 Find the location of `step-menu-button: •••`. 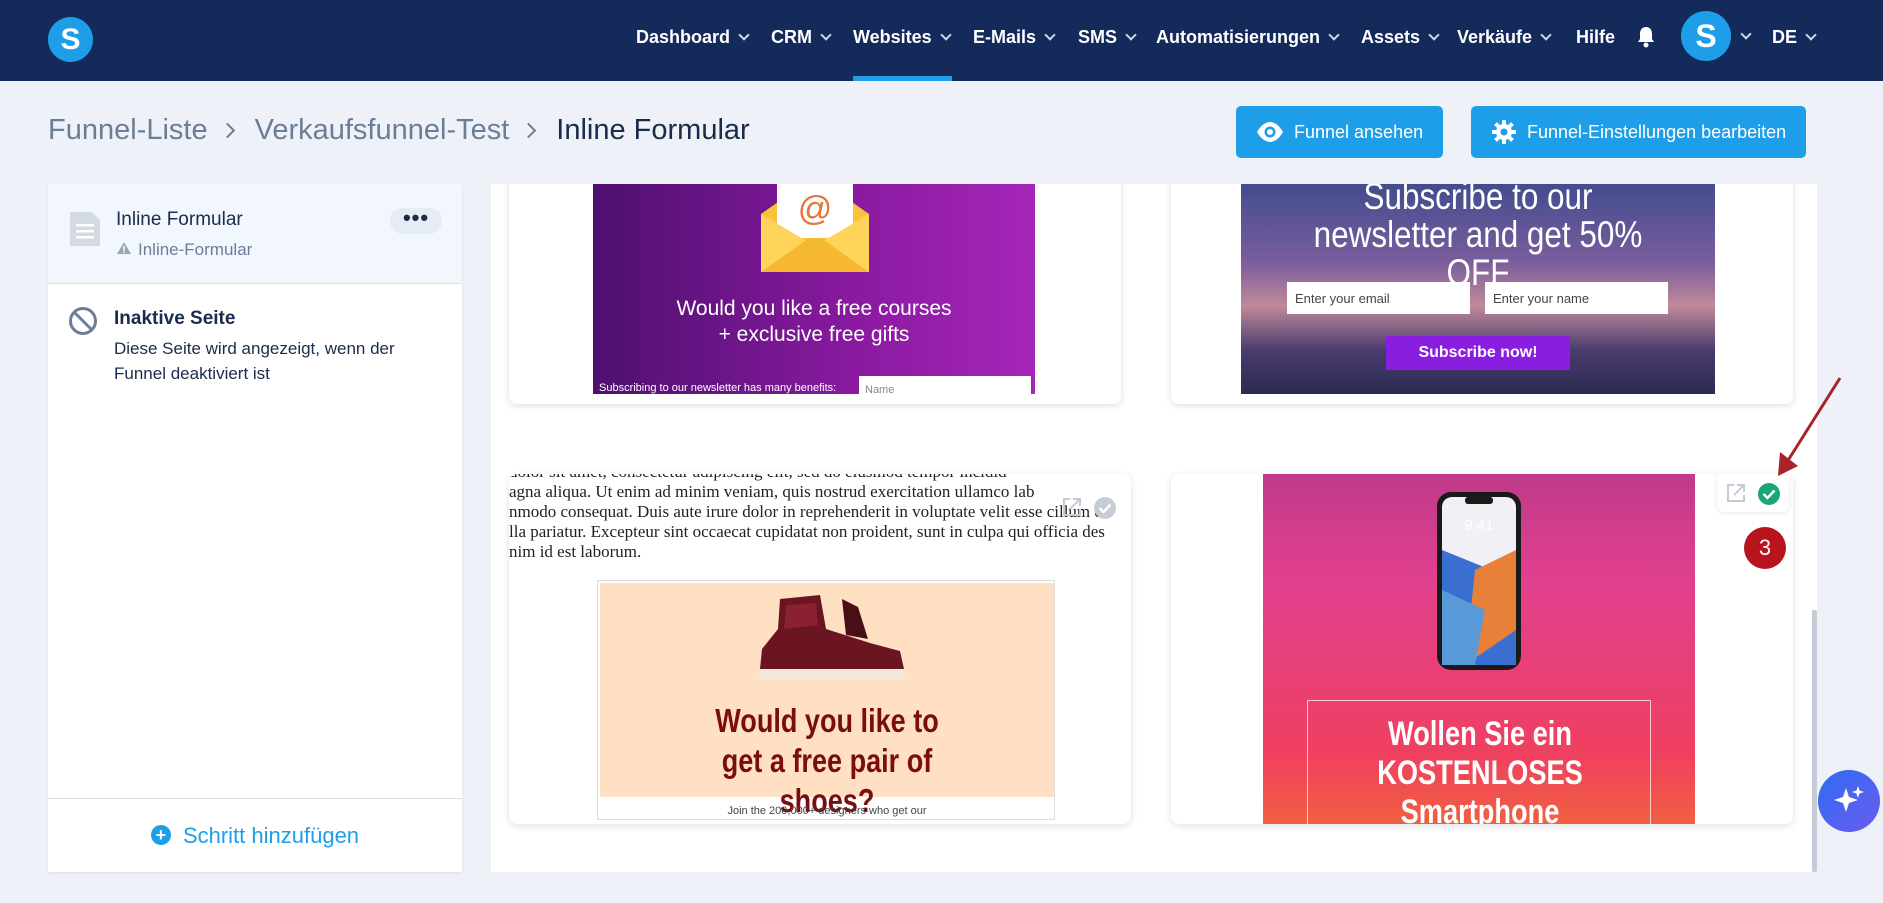

step-menu-button: ••• is located at coordinates (416, 220).